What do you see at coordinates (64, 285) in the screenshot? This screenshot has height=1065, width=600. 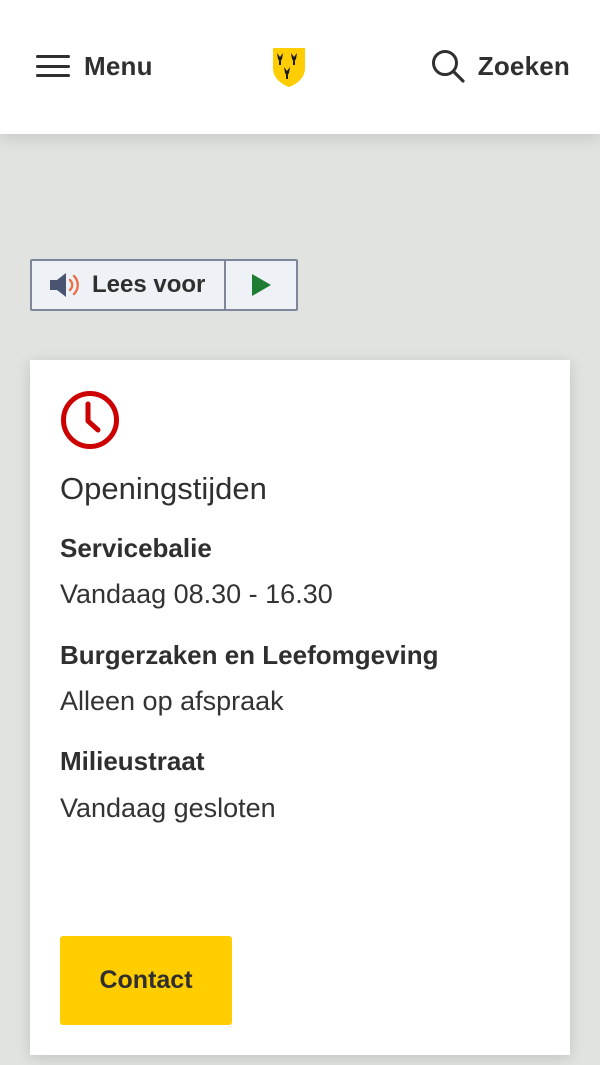 I see `speaker-icon` at bounding box center [64, 285].